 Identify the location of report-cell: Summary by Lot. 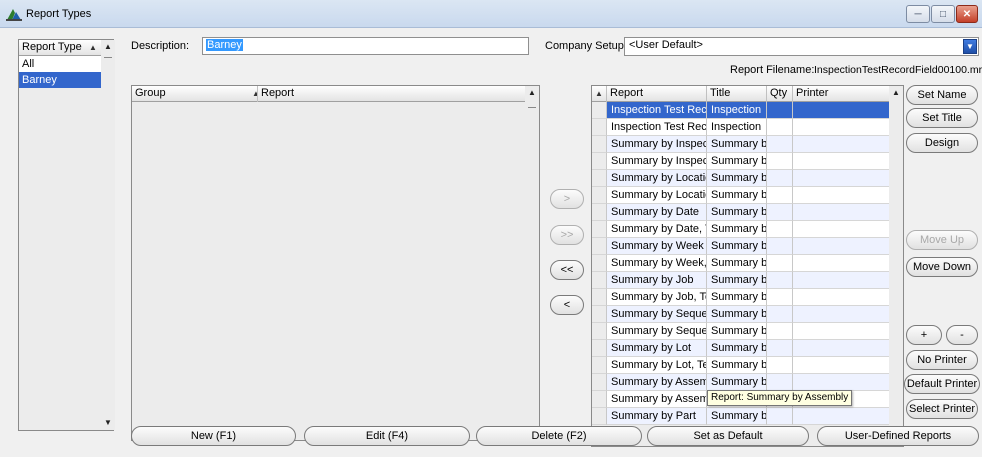
(657, 348).